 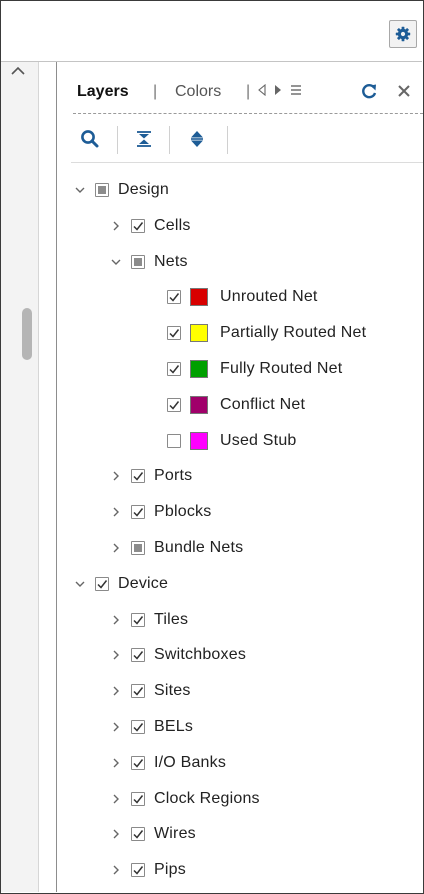 What do you see at coordinates (27, 334) in the screenshot?
I see `vertical-scrollbar-thumb` at bounding box center [27, 334].